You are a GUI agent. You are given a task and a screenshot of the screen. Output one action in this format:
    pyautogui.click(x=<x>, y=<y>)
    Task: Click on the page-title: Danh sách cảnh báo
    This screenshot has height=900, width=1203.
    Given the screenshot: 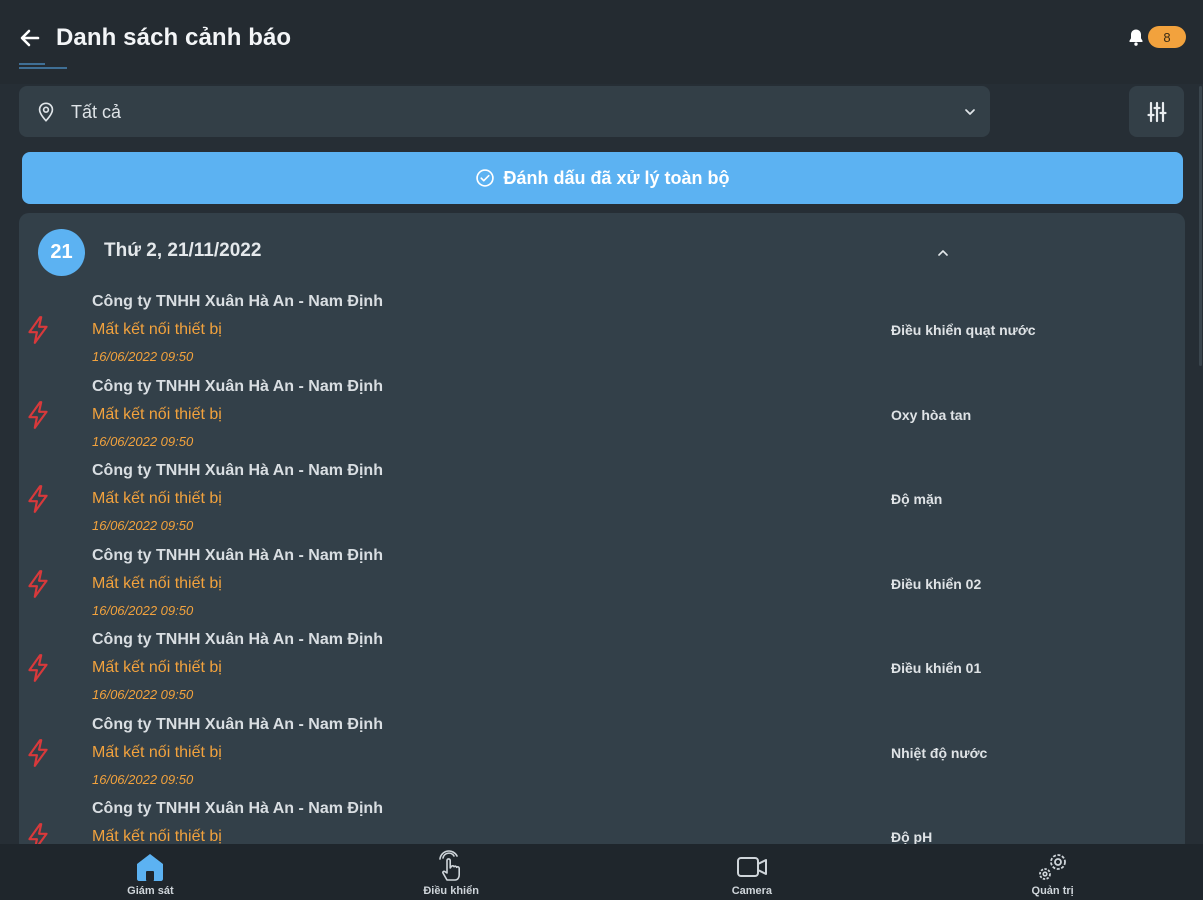 What is the action you would take?
    pyautogui.click(x=174, y=37)
    